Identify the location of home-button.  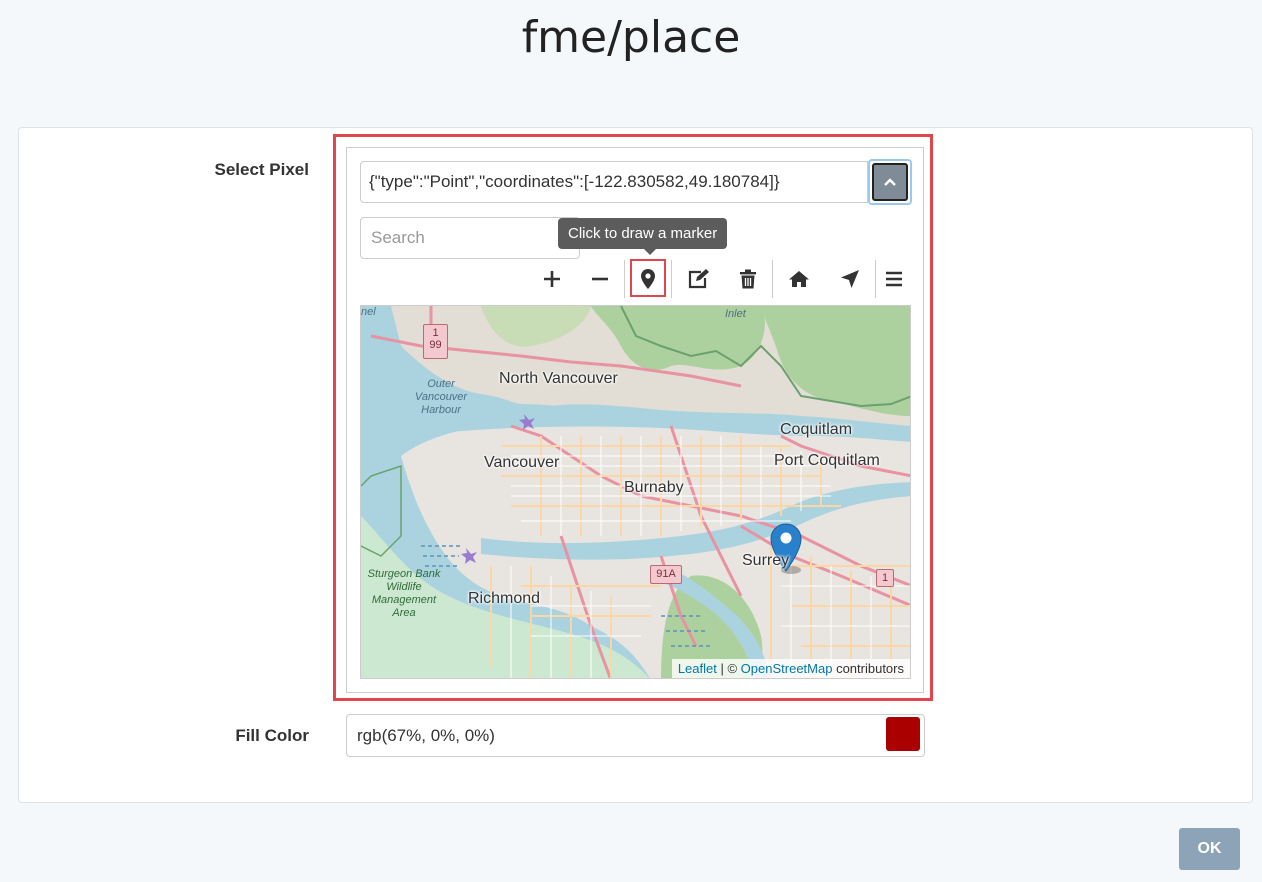
(799, 279).